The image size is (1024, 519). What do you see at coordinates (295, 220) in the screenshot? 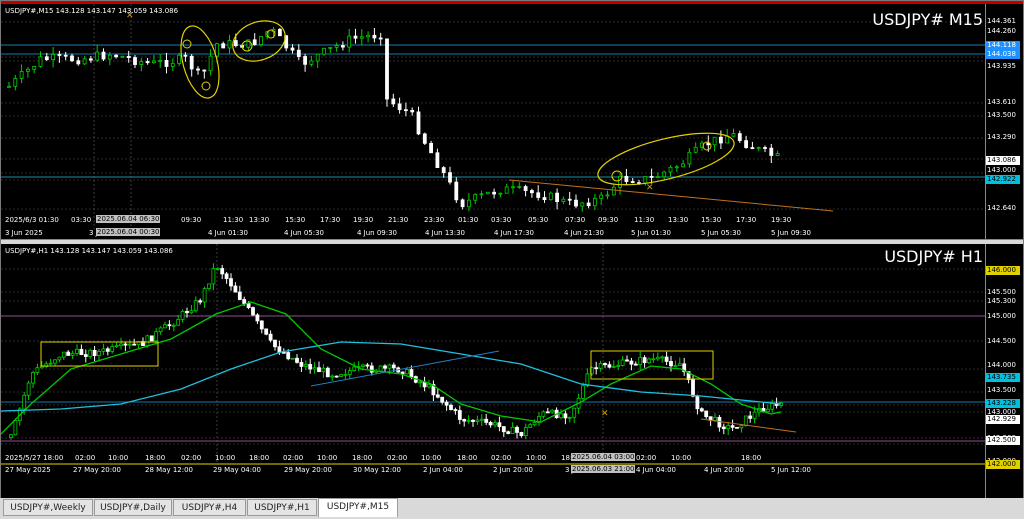
I see `m15-time-label: 15:30` at bounding box center [295, 220].